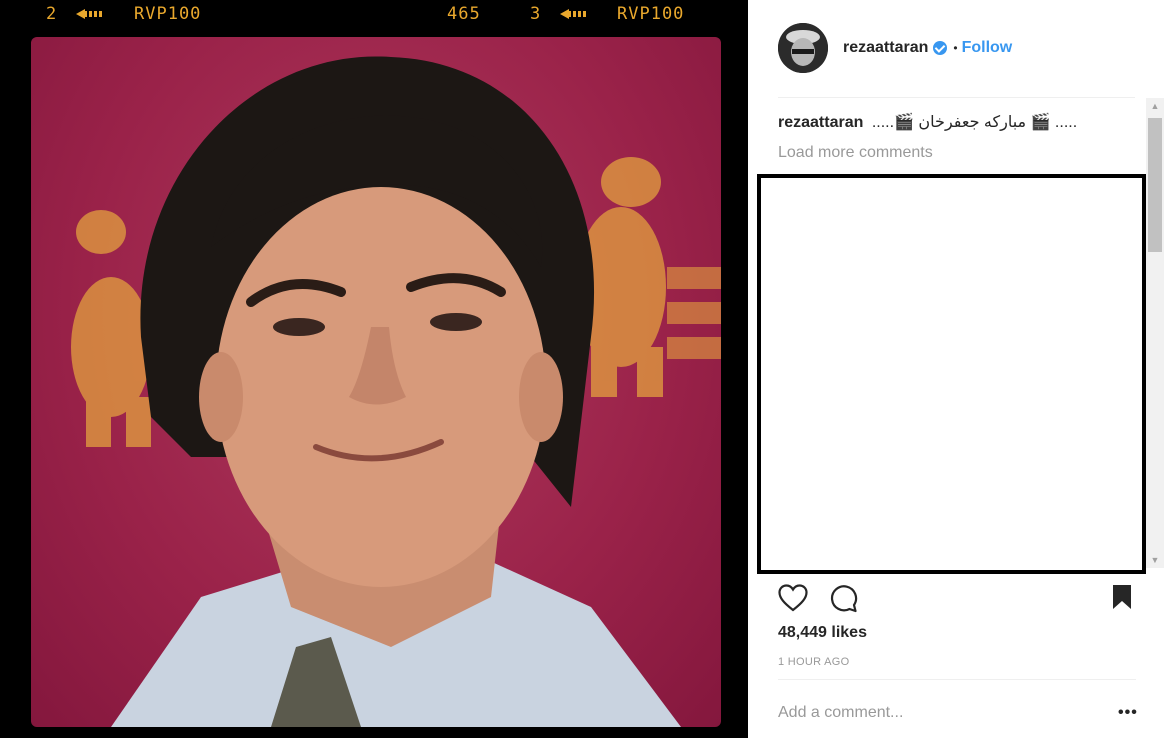 The height and width of the screenshot is (738, 1166). I want to click on film-stock-left: RVP100, so click(168, 14).